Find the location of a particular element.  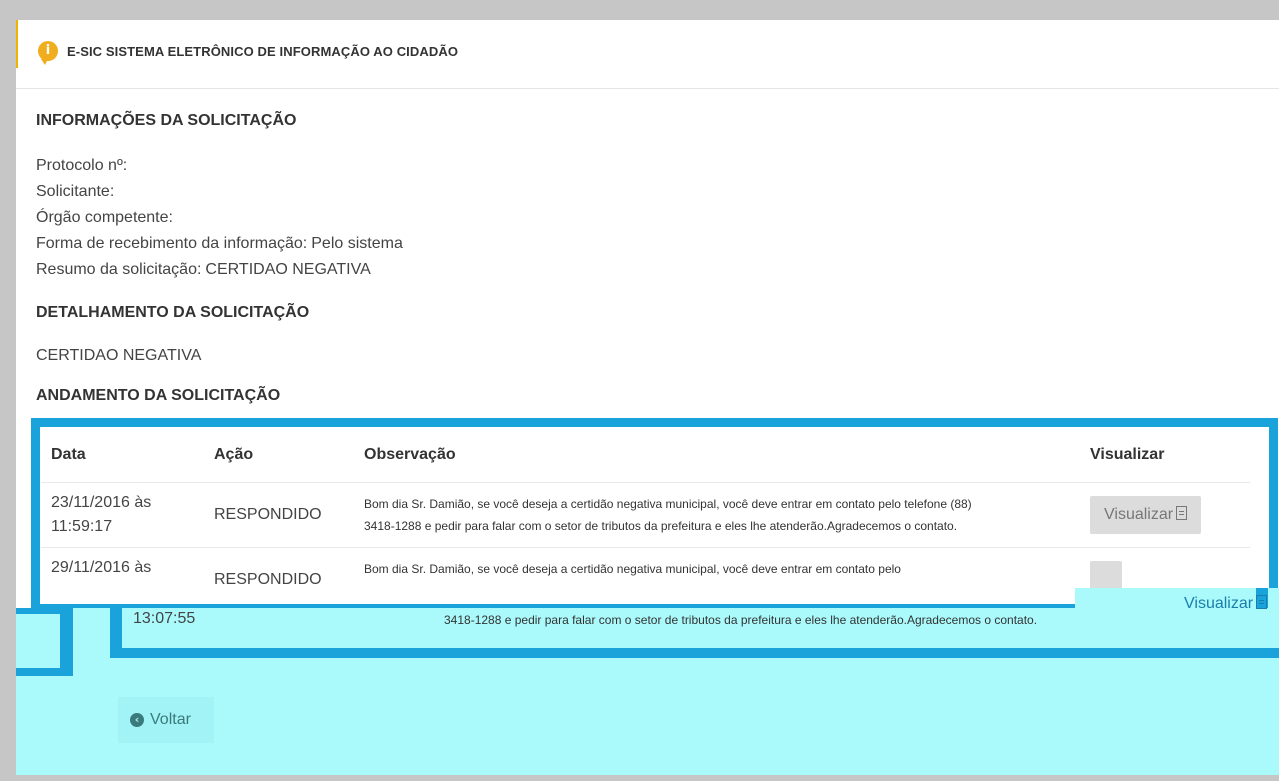

view-button: Visualizar is located at coordinates (1146, 515).